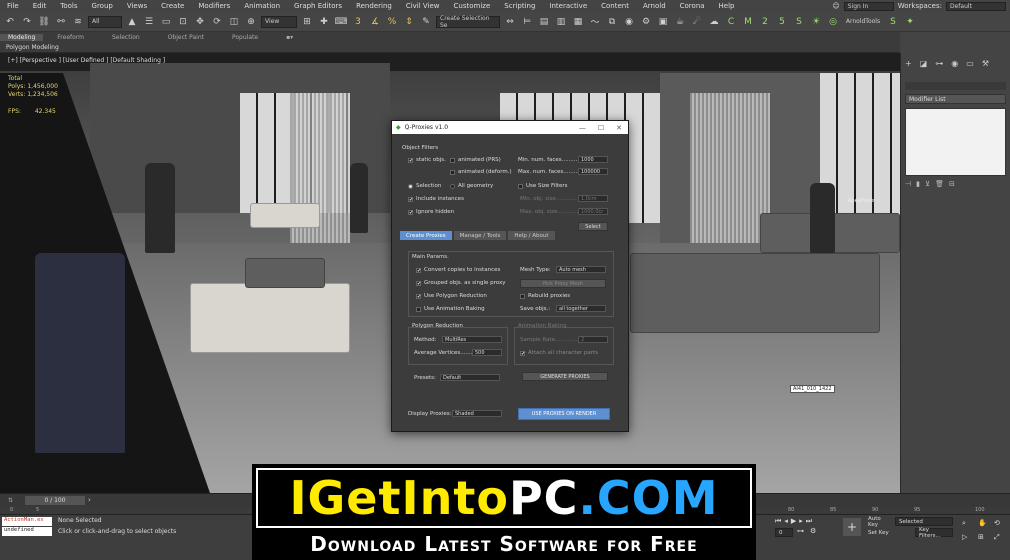 Image resolution: width=1010 pixels, height=560 pixels. Describe the element at coordinates (578, 22) in the screenshot. I see `toggle-ribbon-icon: ▦` at that location.